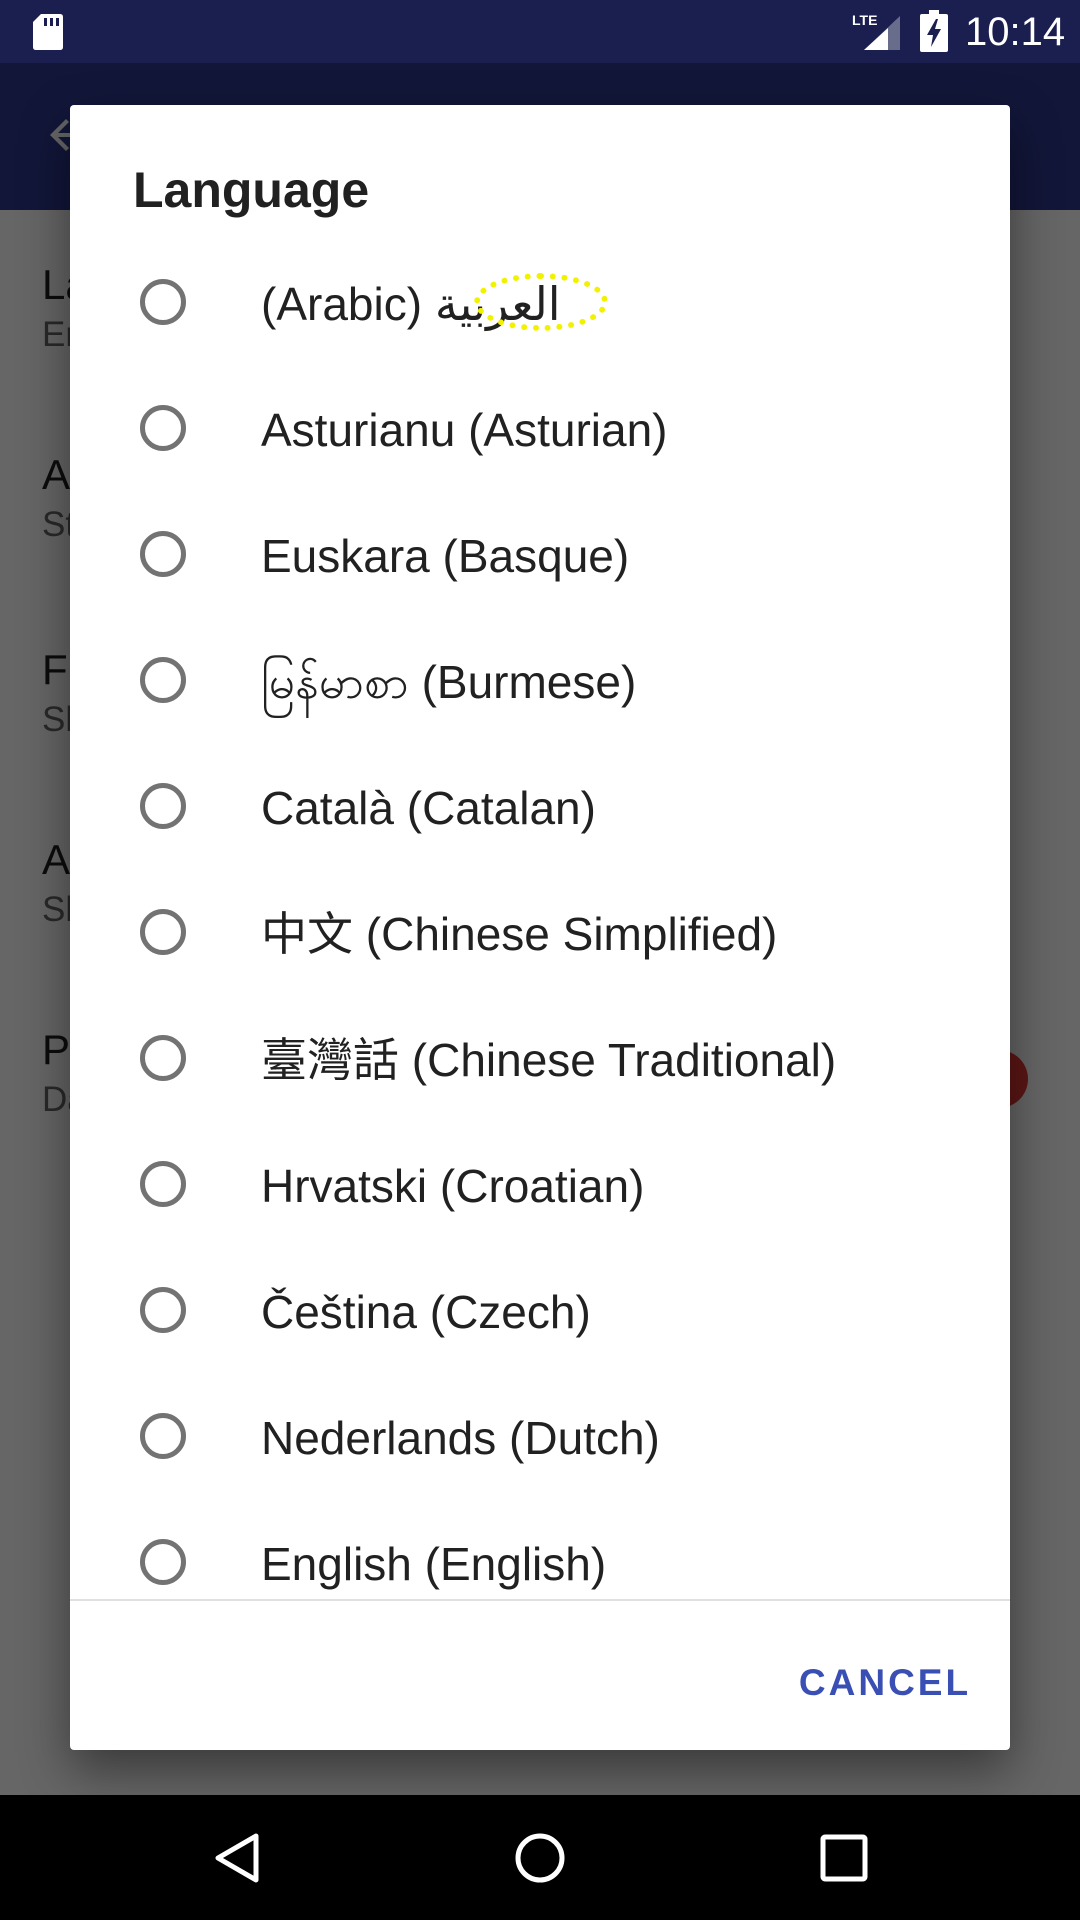 The image size is (1080, 1920). Describe the element at coordinates (464, 430) in the screenshot. I see `option-label: Asturianu (Asturian)` at that location.